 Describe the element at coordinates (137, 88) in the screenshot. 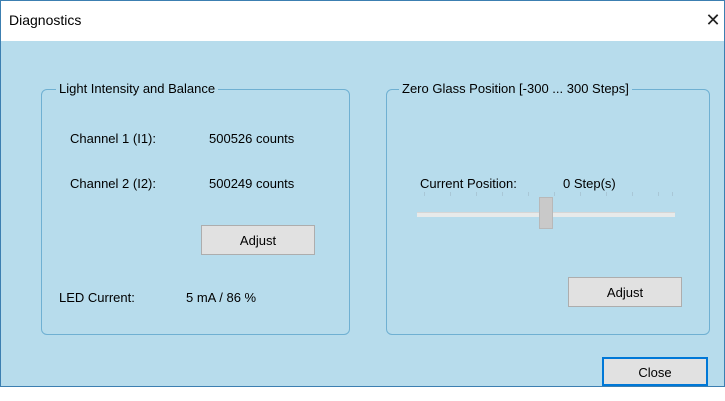

I see `light-intensity-group-title: Light Intensity and Balance` at that location.